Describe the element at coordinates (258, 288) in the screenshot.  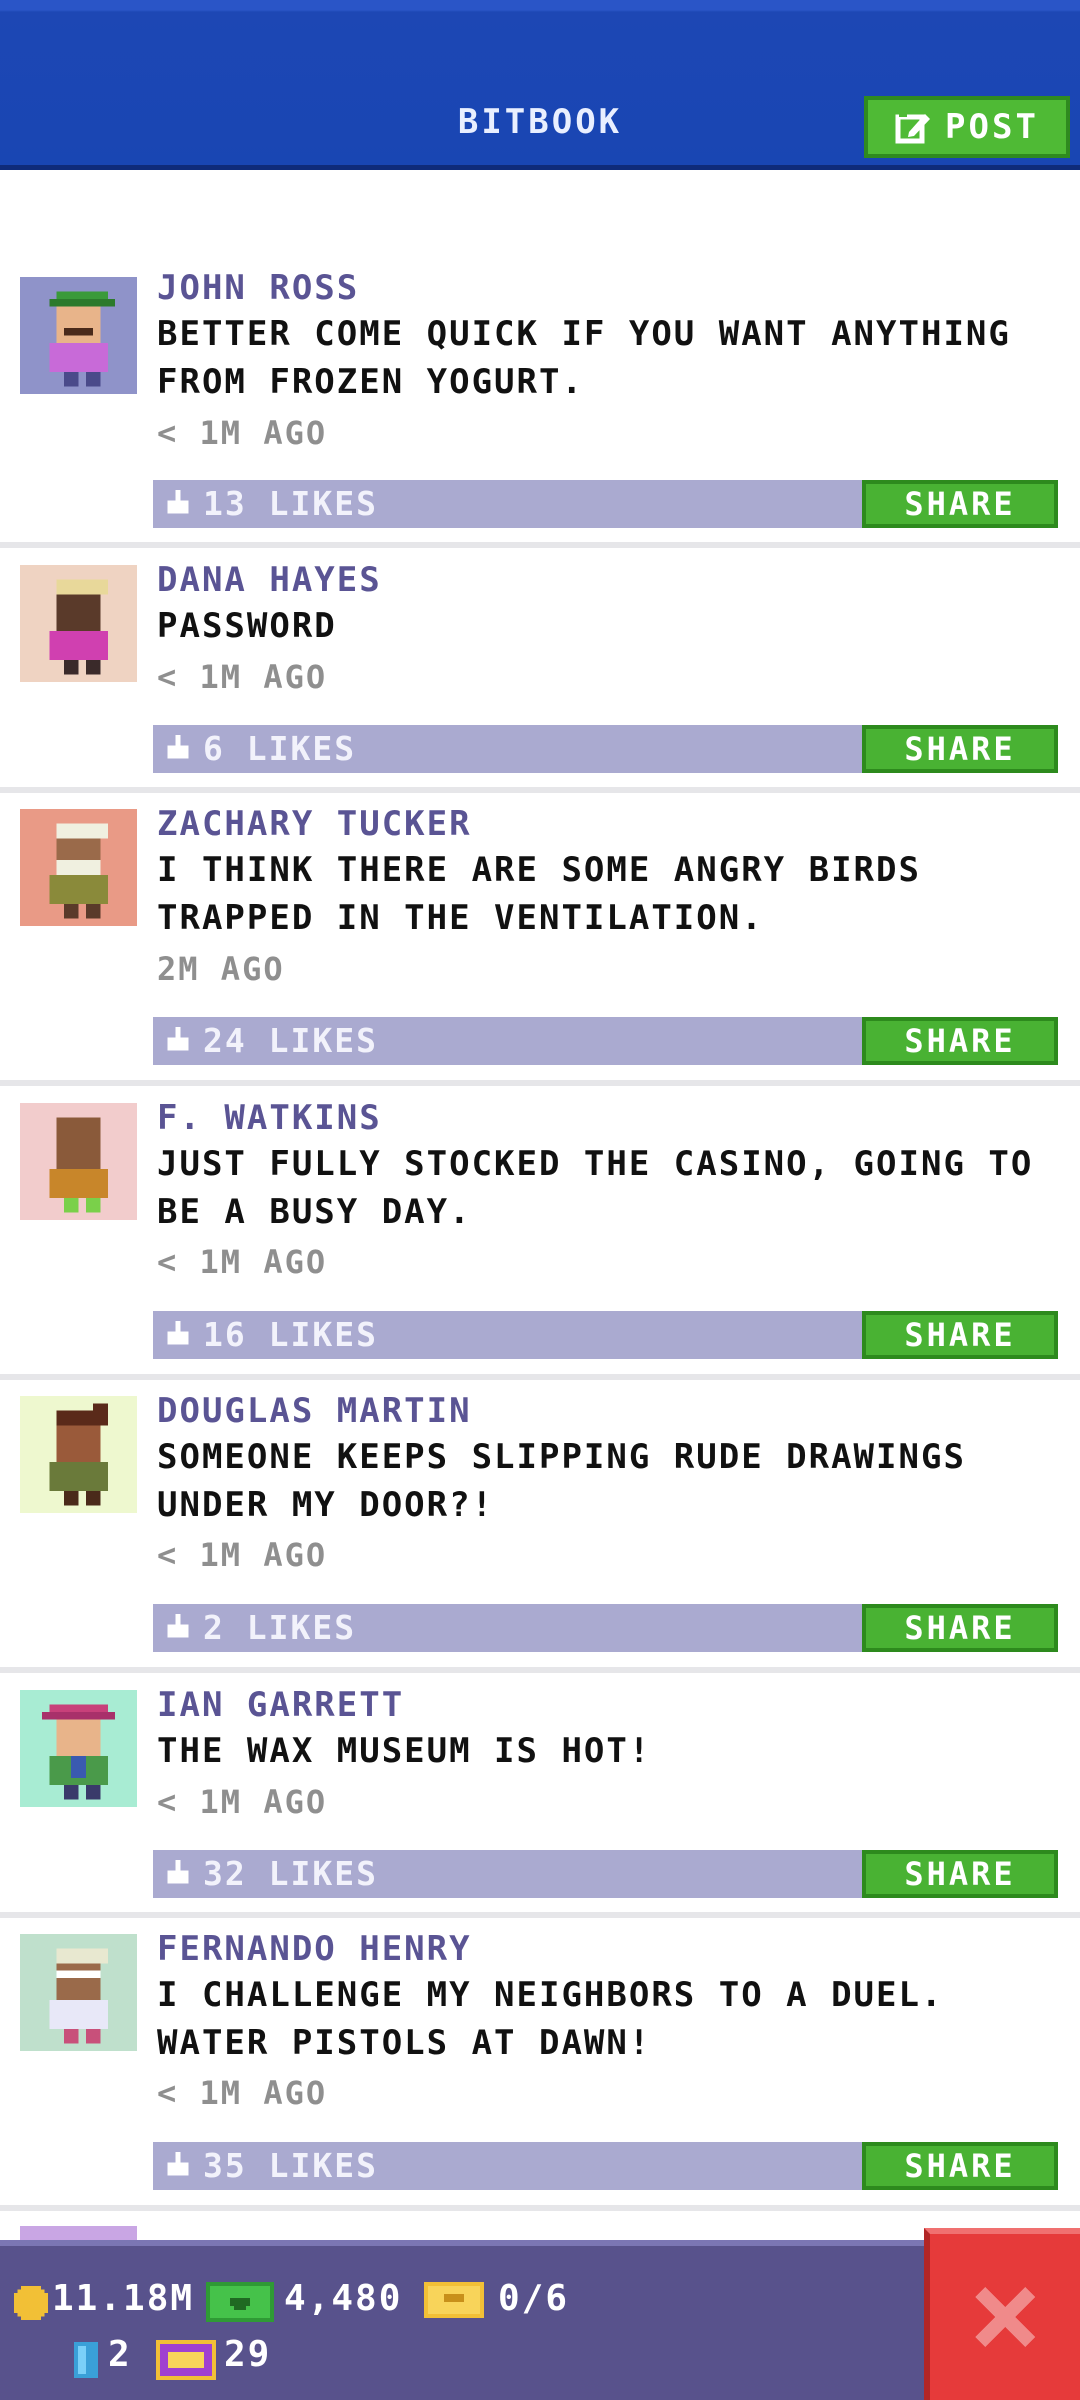
I see `post-author: JOHN ROSS` at that location.